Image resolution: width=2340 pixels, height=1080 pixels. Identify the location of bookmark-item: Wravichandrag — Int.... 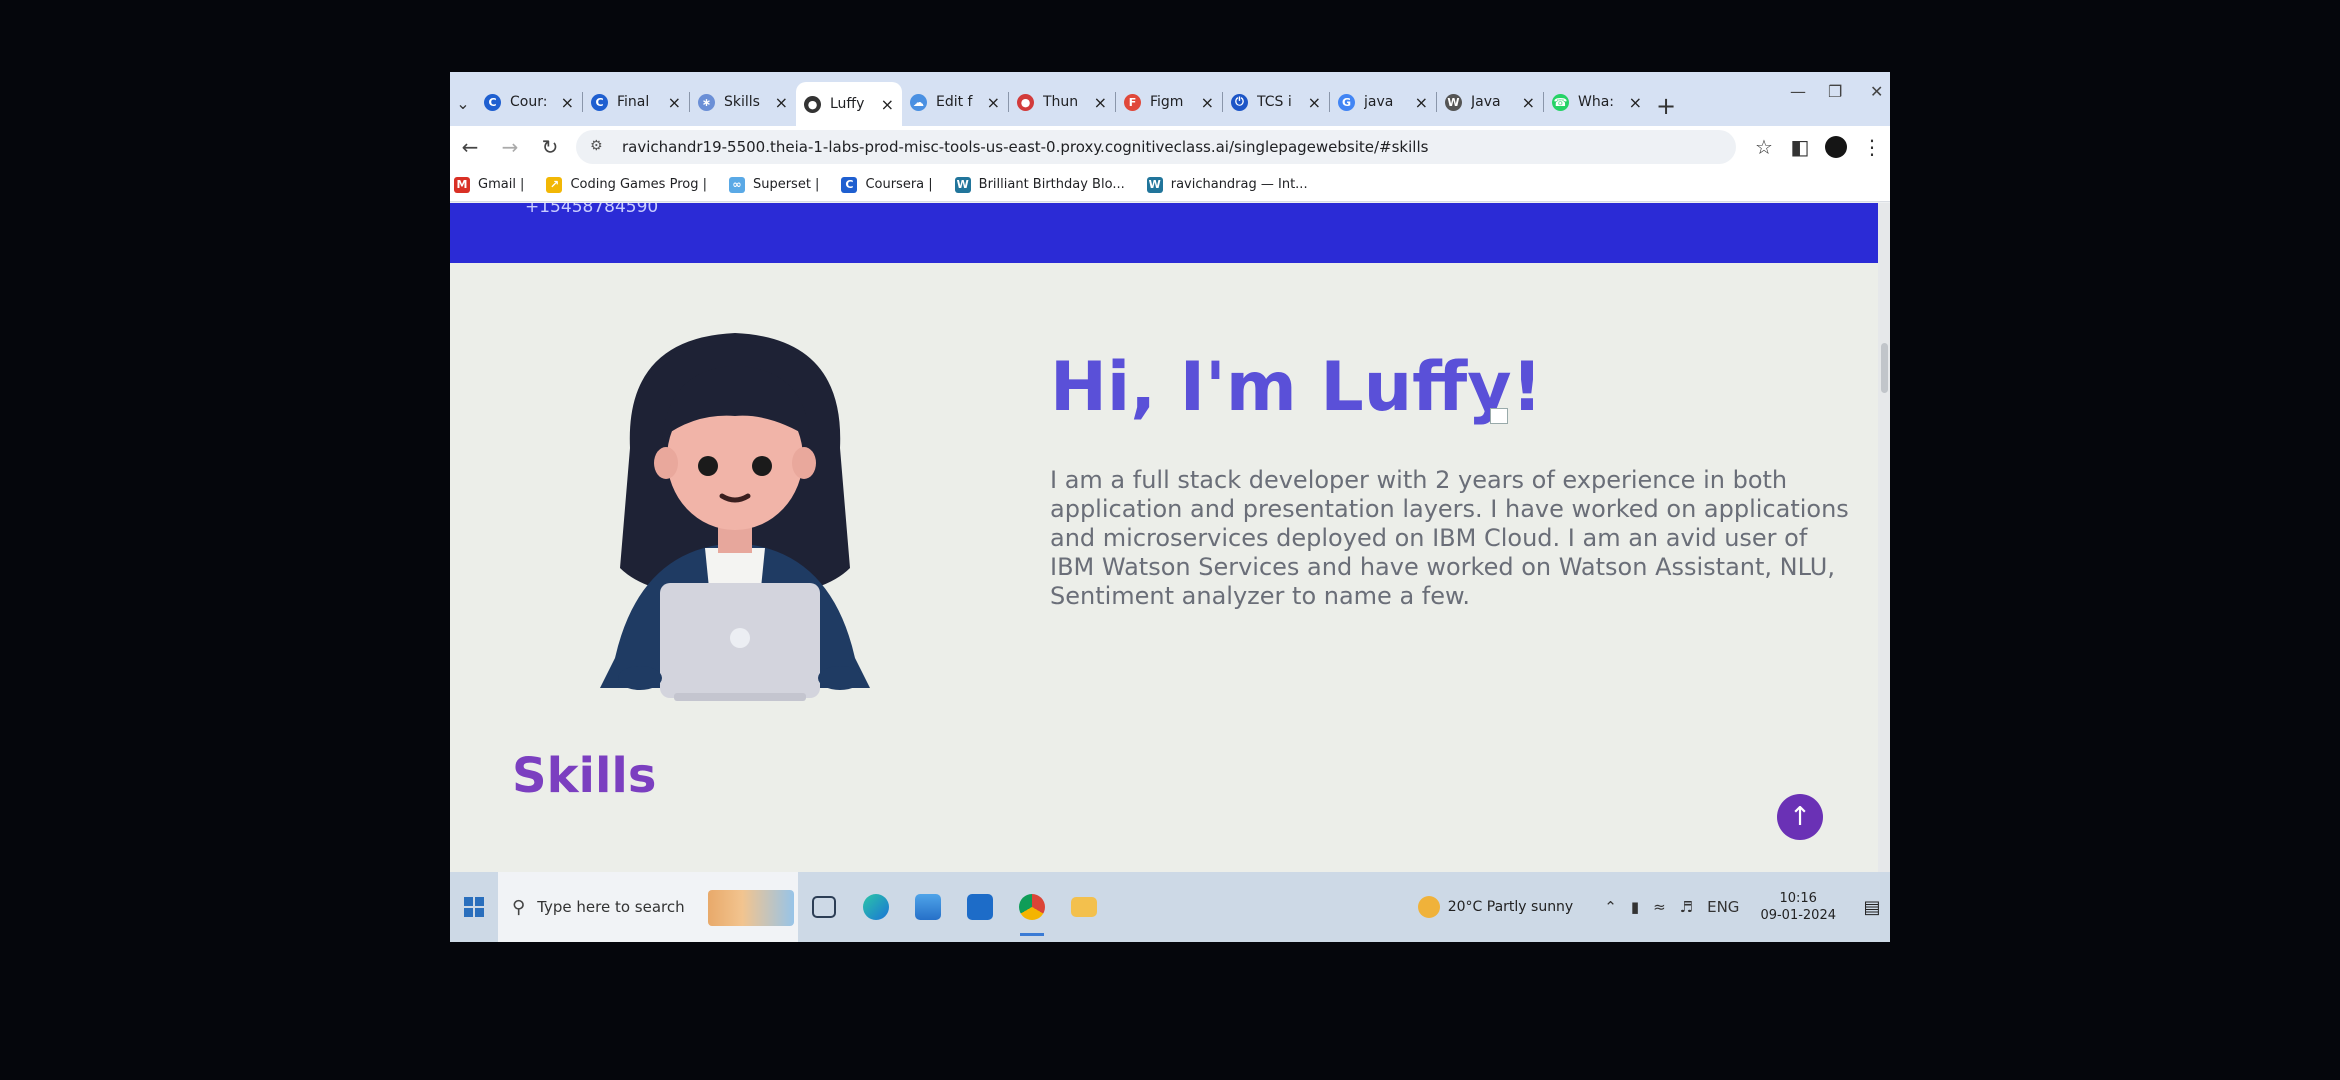
(1227, 184).